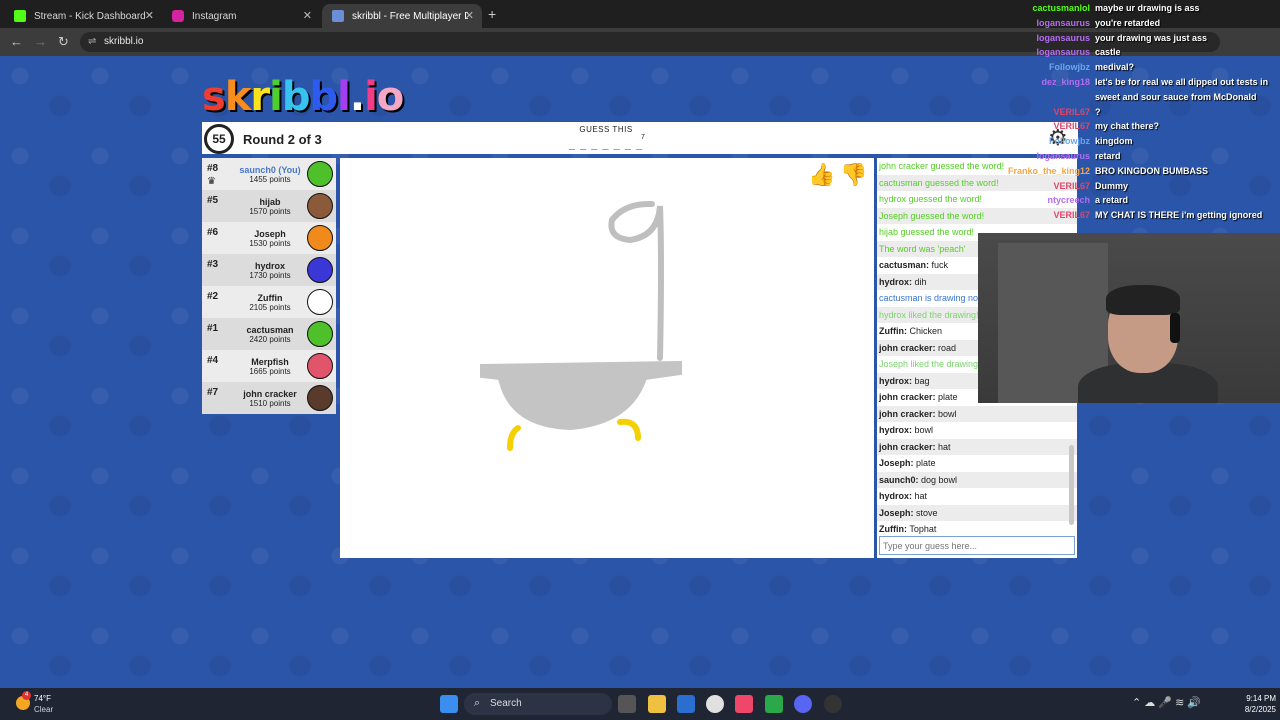  Describe the element at coordinates (853, 175) in the screenshot. I see `thumbs-down-icon: 👎` at that location.